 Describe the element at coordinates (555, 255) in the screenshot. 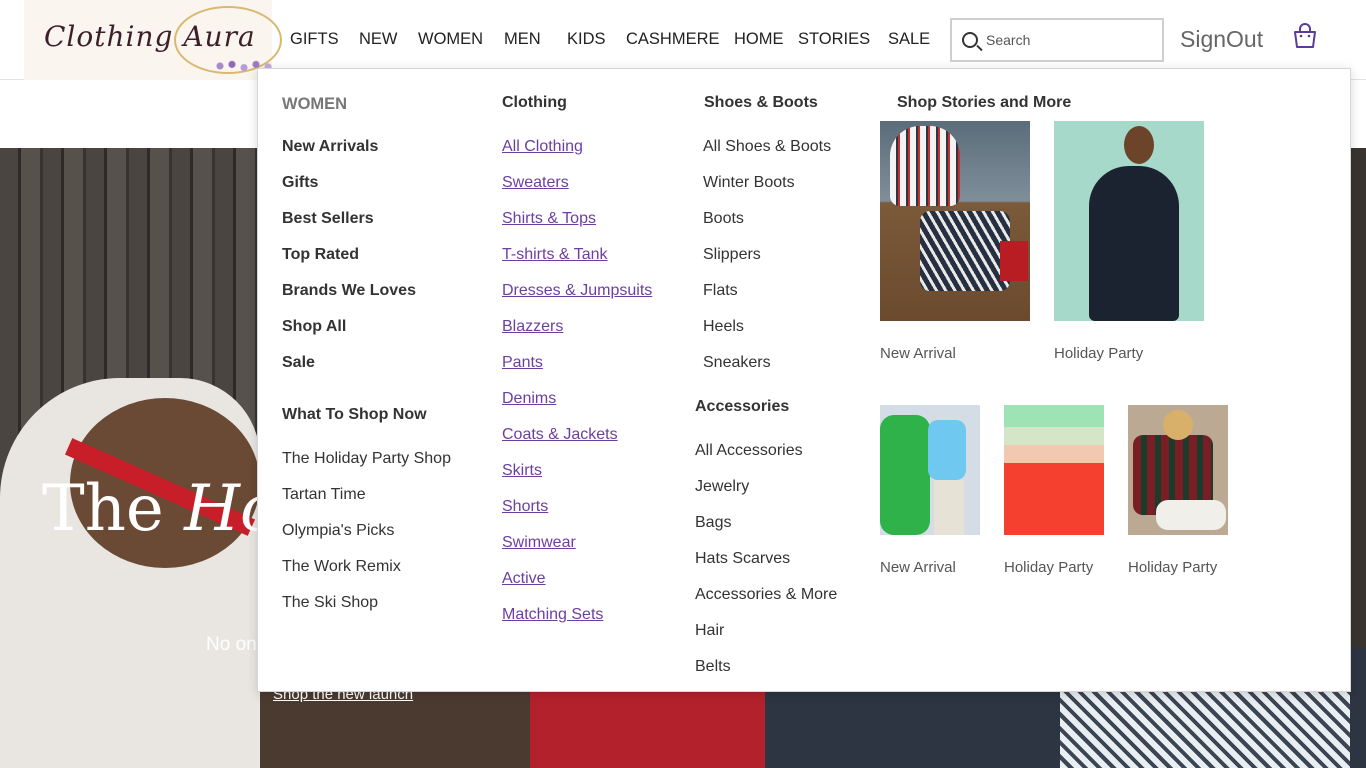

I see `clothing-link-tshirts: T-shirts & Tank` at that location.